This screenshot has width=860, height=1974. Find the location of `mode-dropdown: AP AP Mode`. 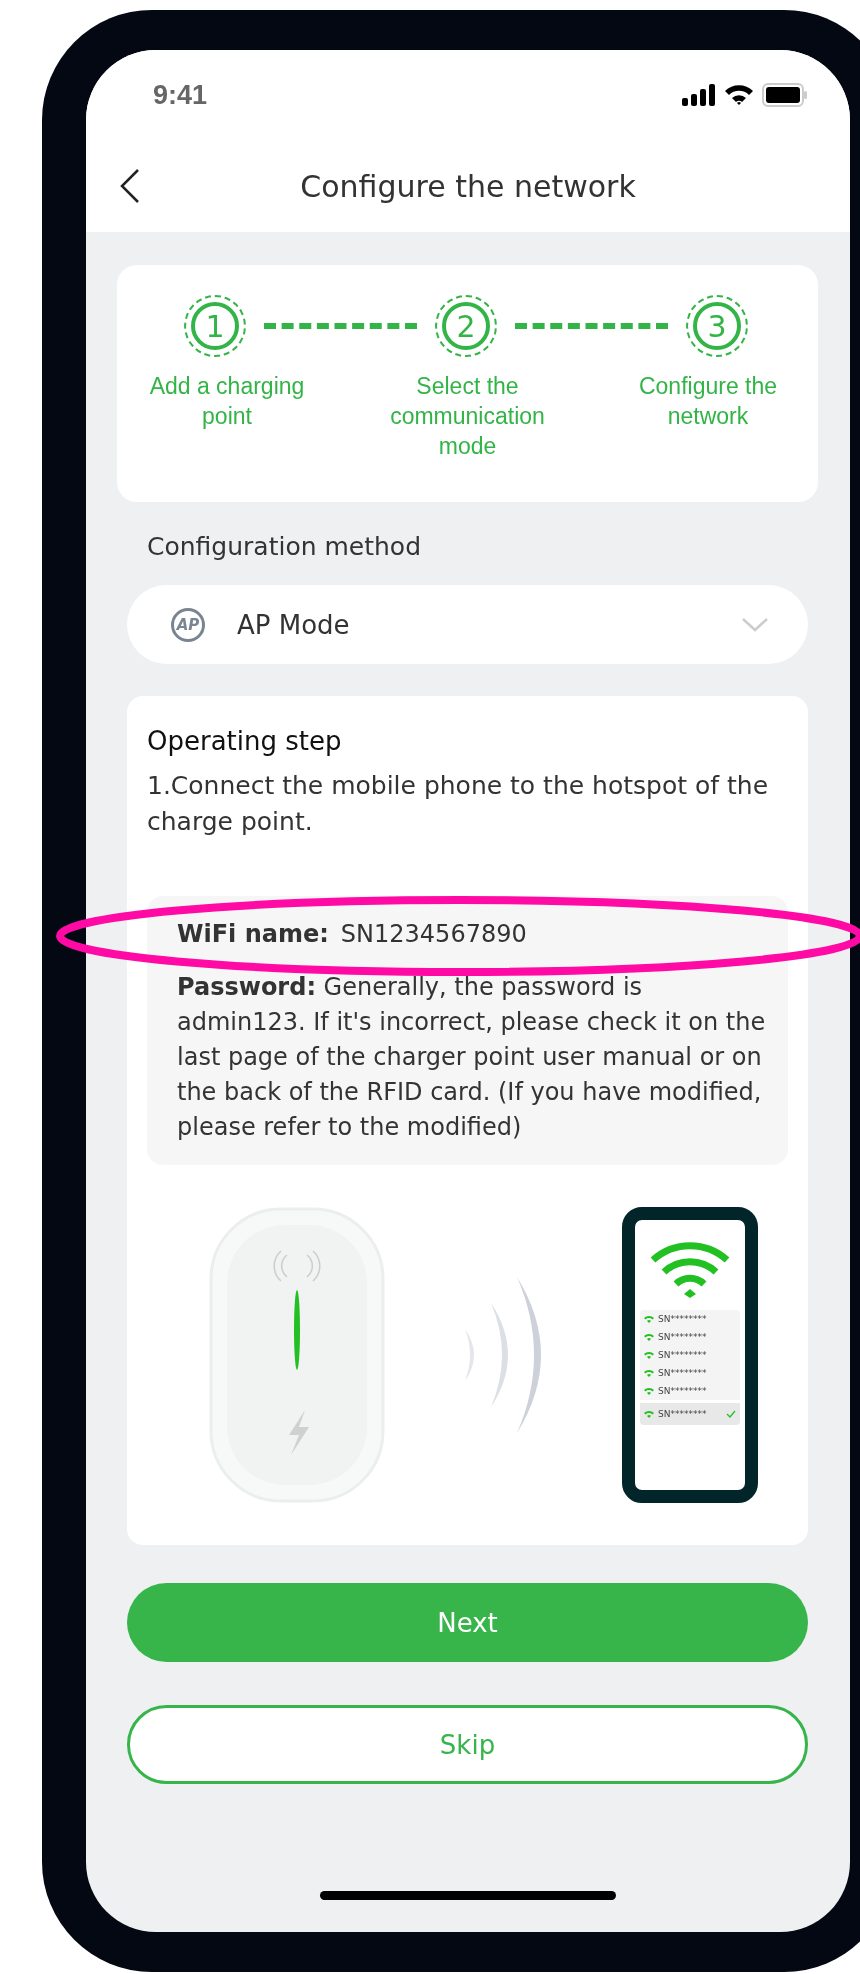

mode-dropdown: AP AP Mode is located at coordinates (467, 624).